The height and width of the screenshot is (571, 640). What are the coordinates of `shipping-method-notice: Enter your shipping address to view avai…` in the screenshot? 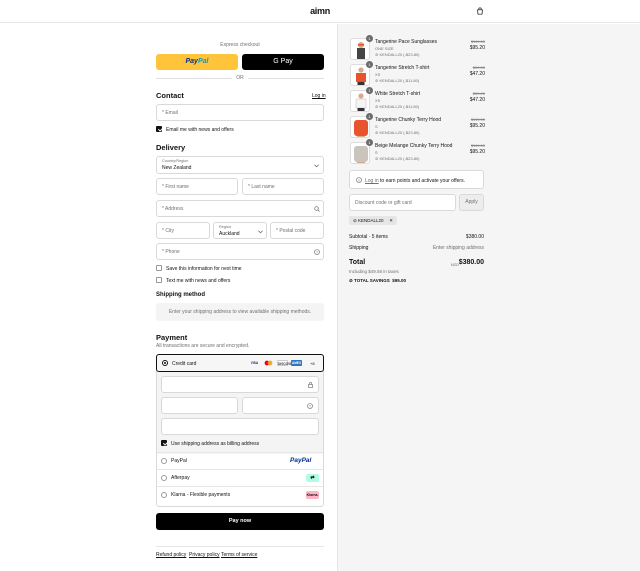 It's located at (240, 312).